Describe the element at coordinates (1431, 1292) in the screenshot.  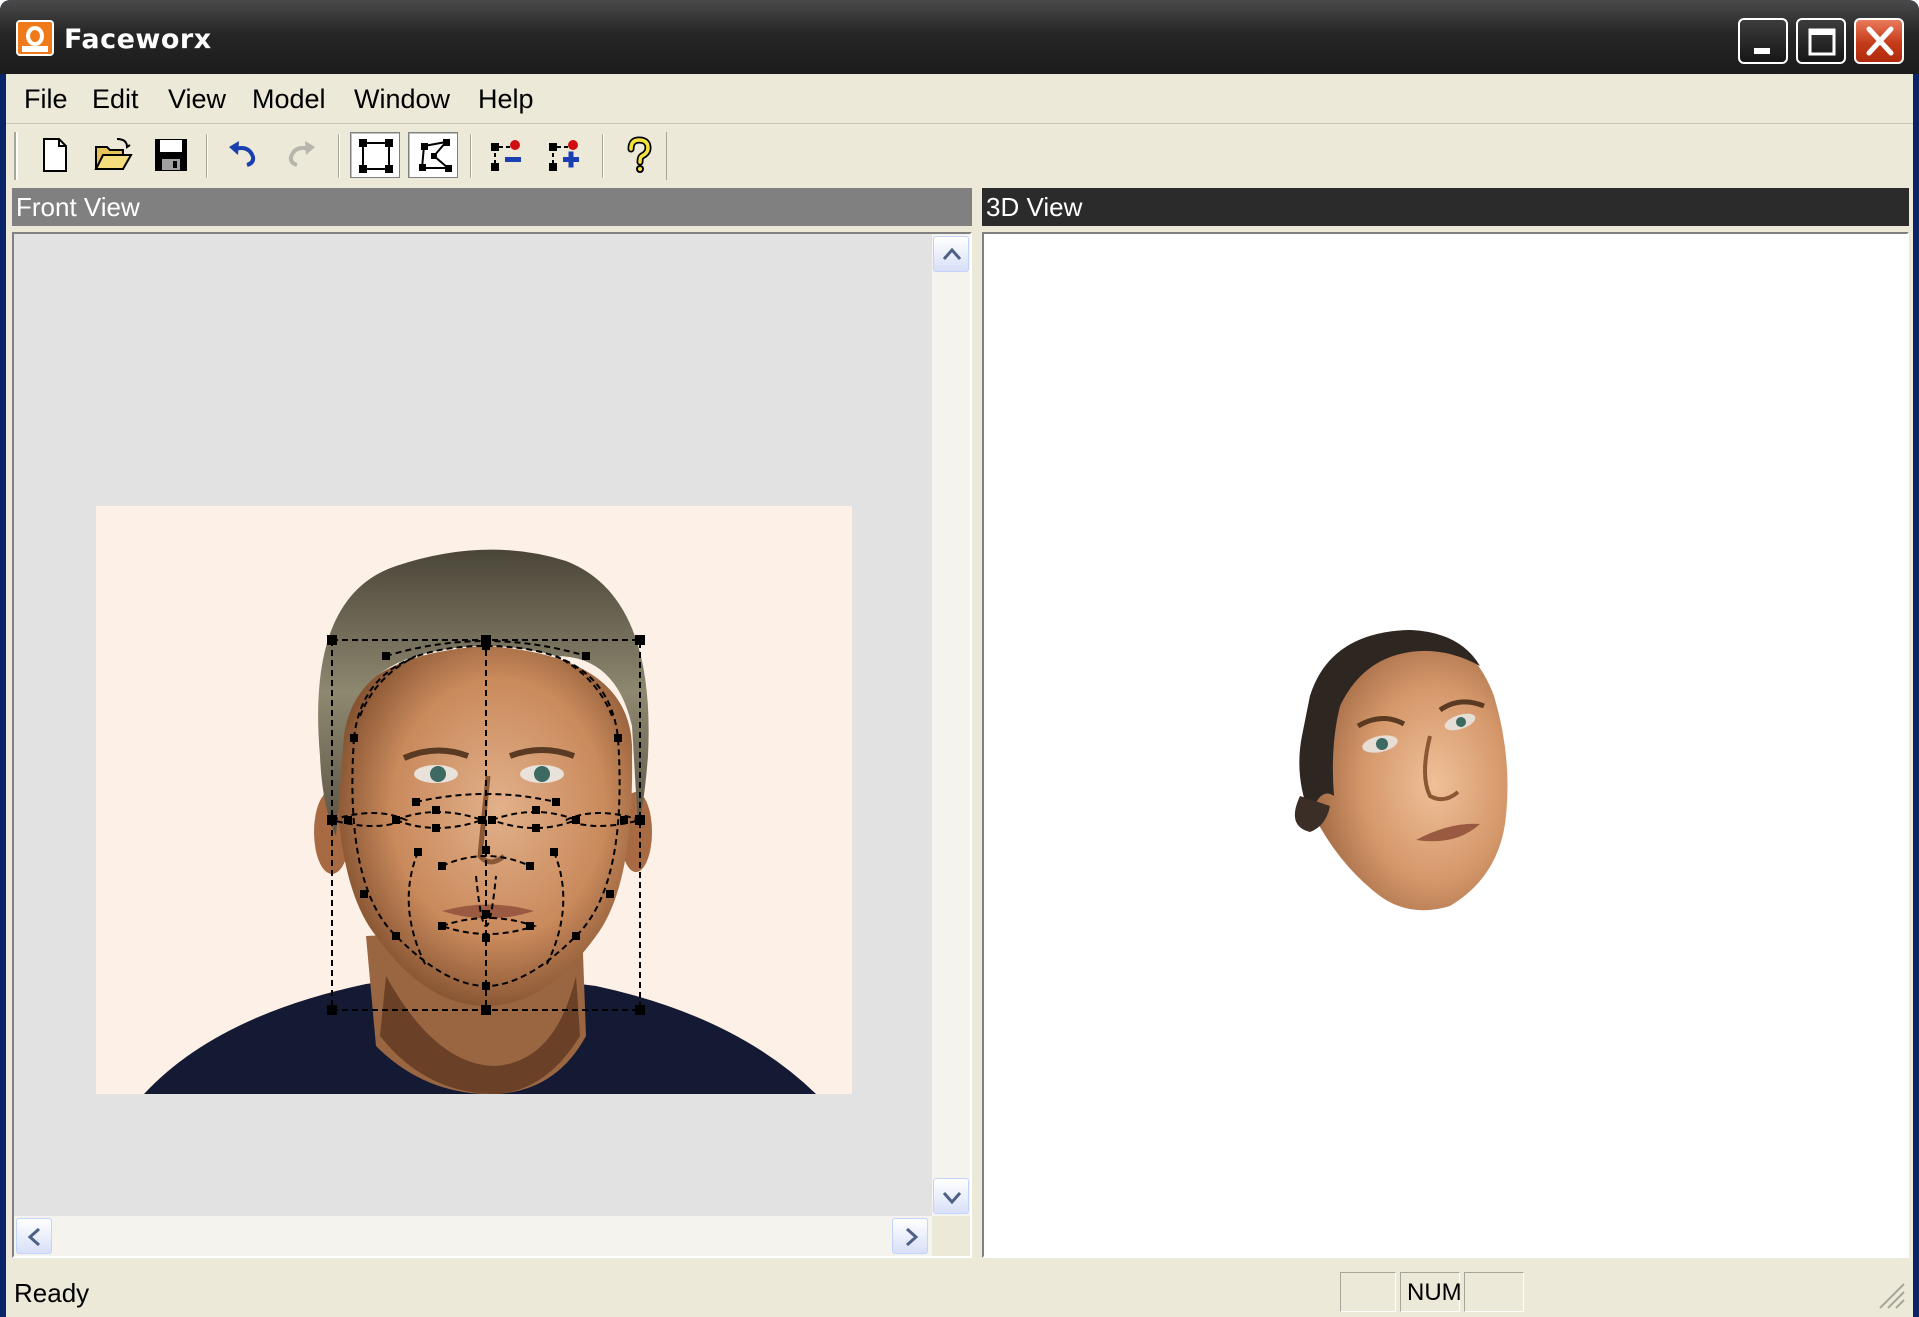
I see `status-indicator-num: NUM` at that location.